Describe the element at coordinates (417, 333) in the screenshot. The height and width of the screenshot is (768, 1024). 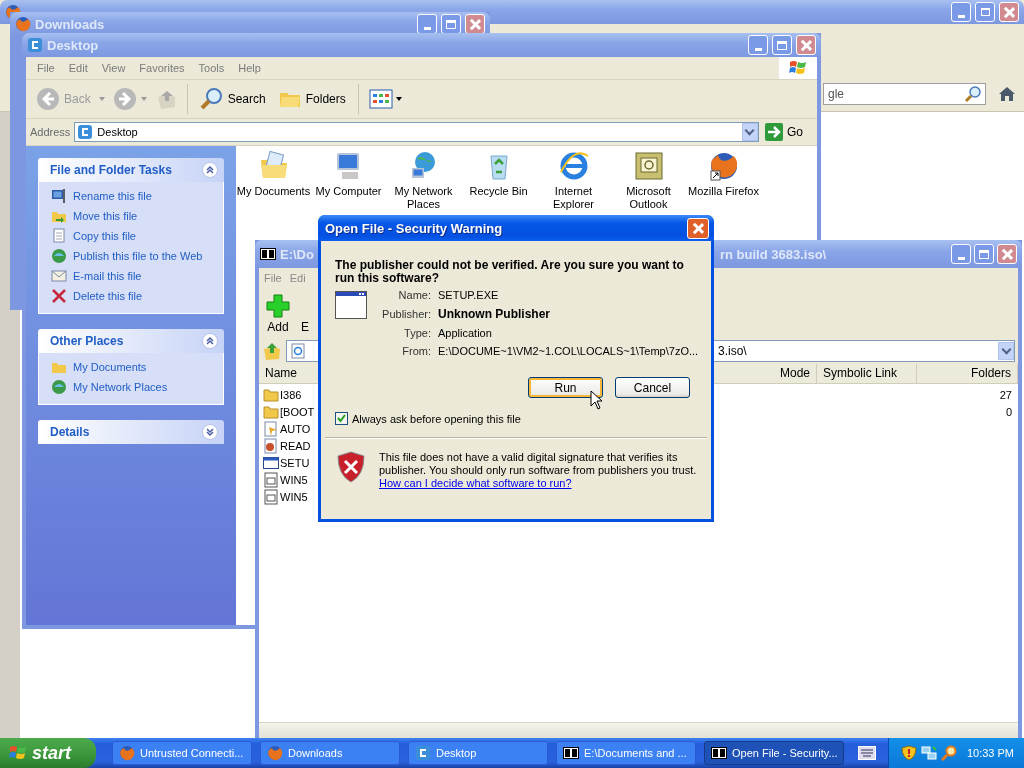
I see `field-label: Type:` at that location.